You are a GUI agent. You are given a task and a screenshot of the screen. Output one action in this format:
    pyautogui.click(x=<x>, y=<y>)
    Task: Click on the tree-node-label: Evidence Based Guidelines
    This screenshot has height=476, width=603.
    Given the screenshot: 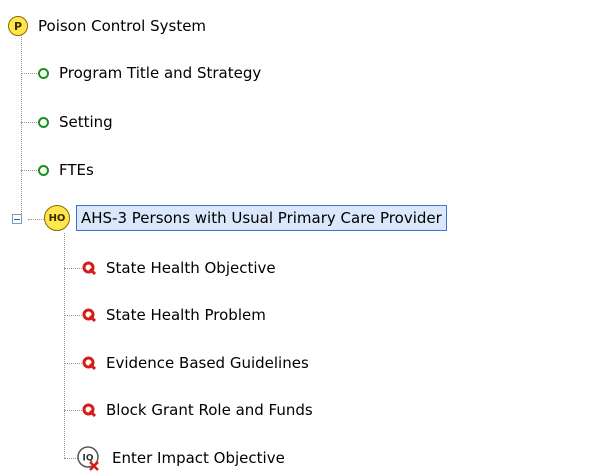 What is the action you would take?
    pyautogui.click(x=207, y=363)
    